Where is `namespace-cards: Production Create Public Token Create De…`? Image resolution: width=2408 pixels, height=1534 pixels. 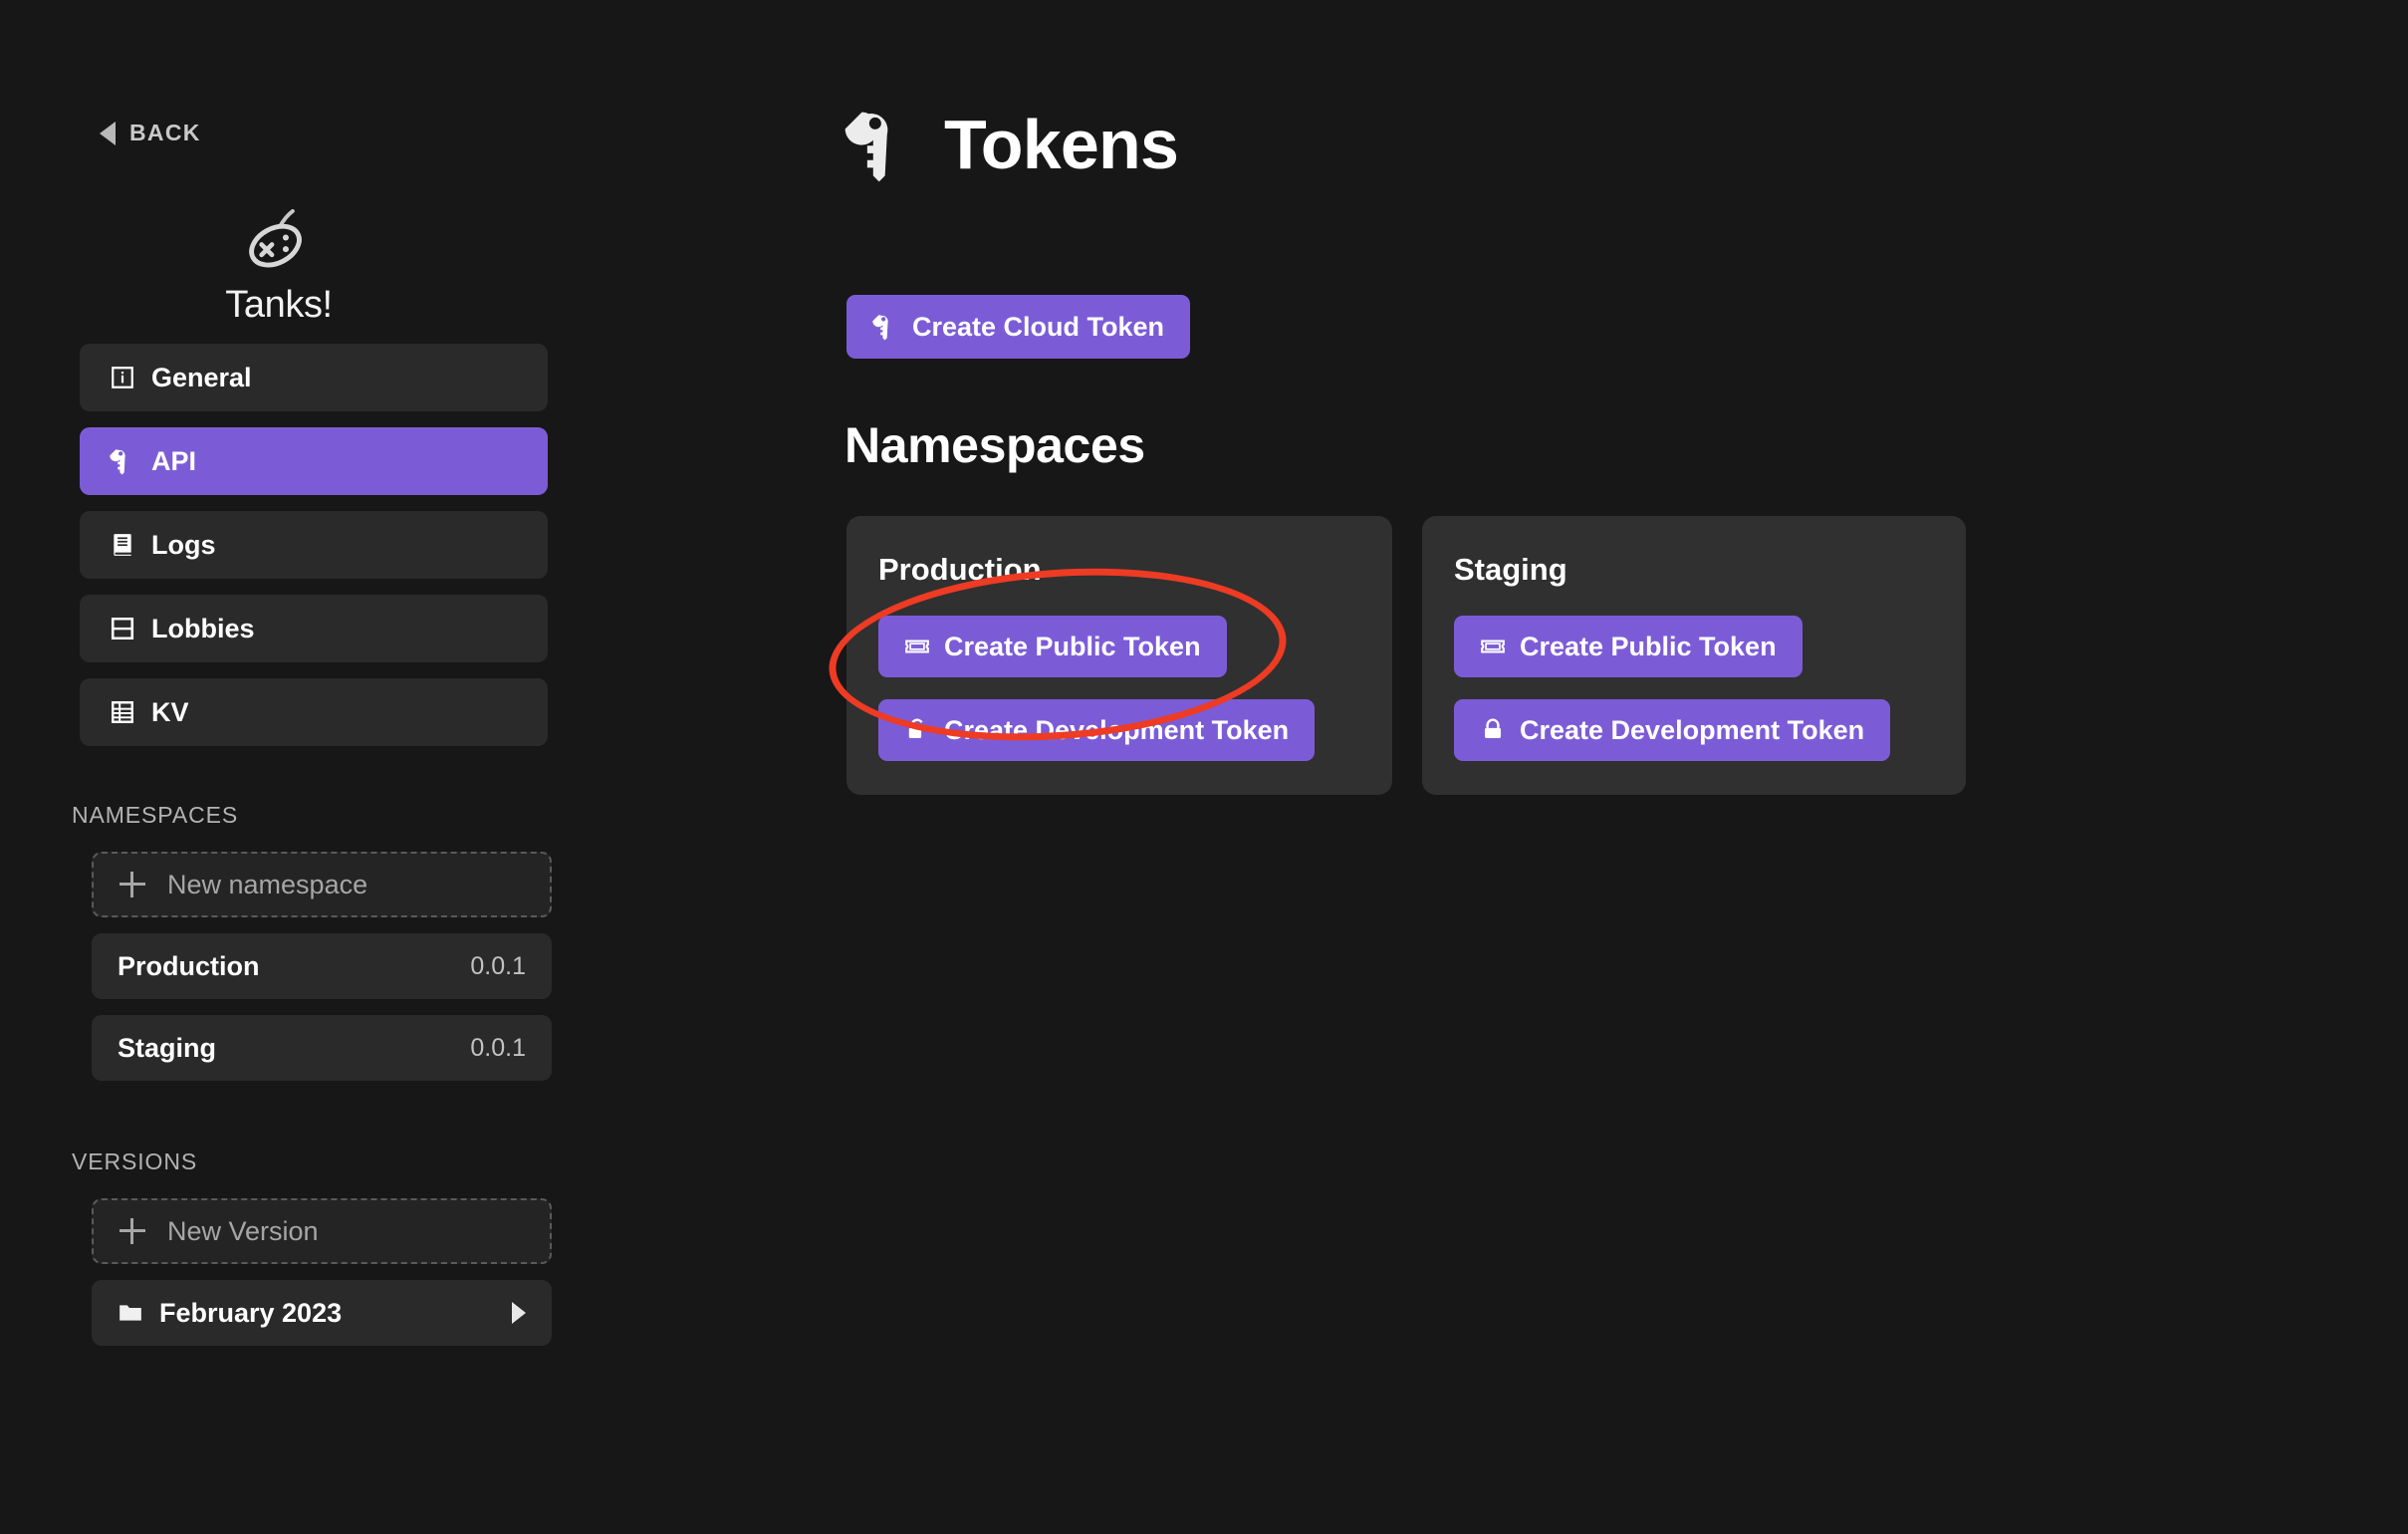 namespace-cards: Production Create Public Token Create De… is located at coordinates (1406, 656).